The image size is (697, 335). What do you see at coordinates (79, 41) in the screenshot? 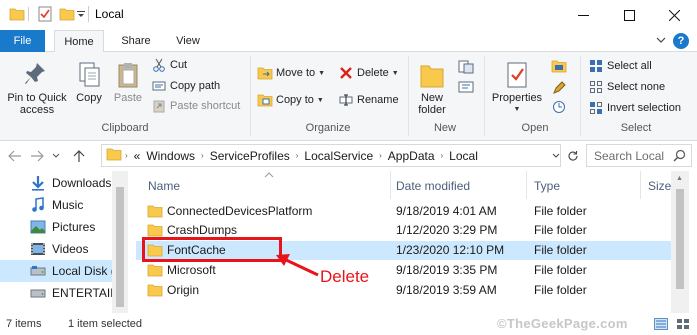
I see `tab-home: Home` at bounding box center [79, 41].